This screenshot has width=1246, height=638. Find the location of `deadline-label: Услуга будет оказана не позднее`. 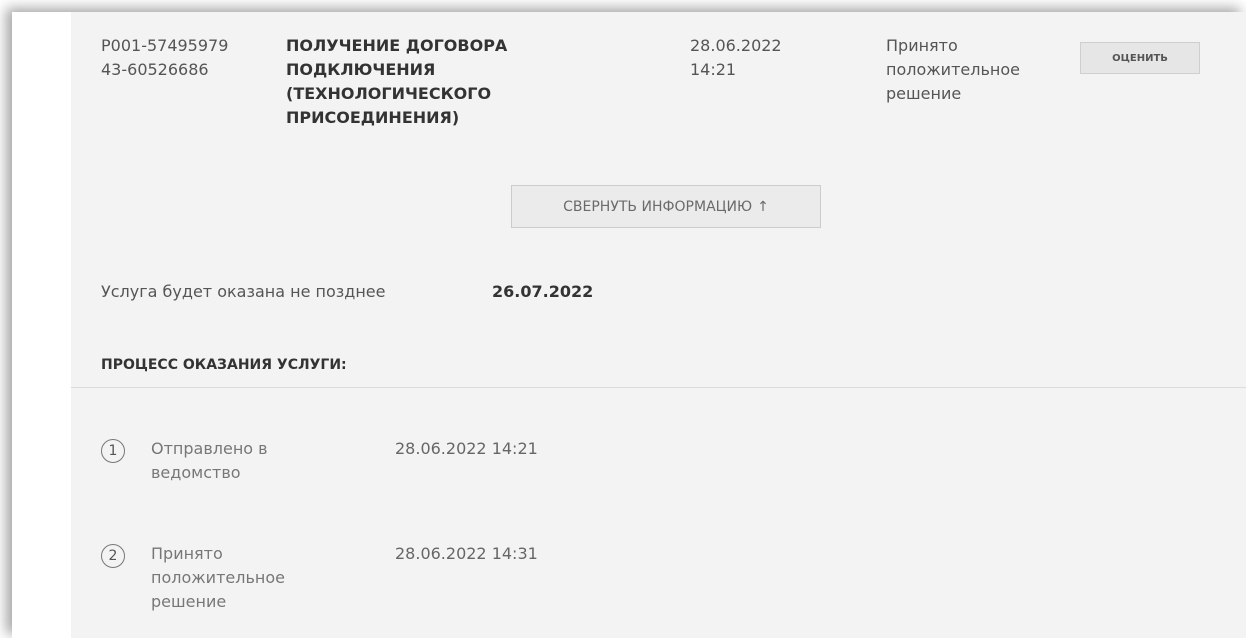

deadline-label: Услуга будет оказана не позднее is located at coordinates (243, 291).